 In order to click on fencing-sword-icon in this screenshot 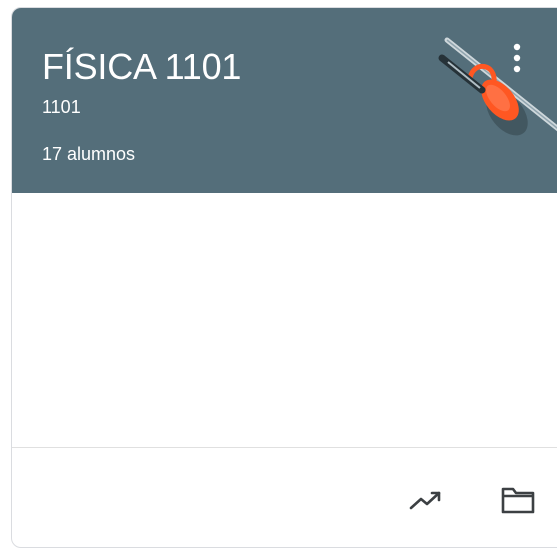, I will do `click(497, 86)`.